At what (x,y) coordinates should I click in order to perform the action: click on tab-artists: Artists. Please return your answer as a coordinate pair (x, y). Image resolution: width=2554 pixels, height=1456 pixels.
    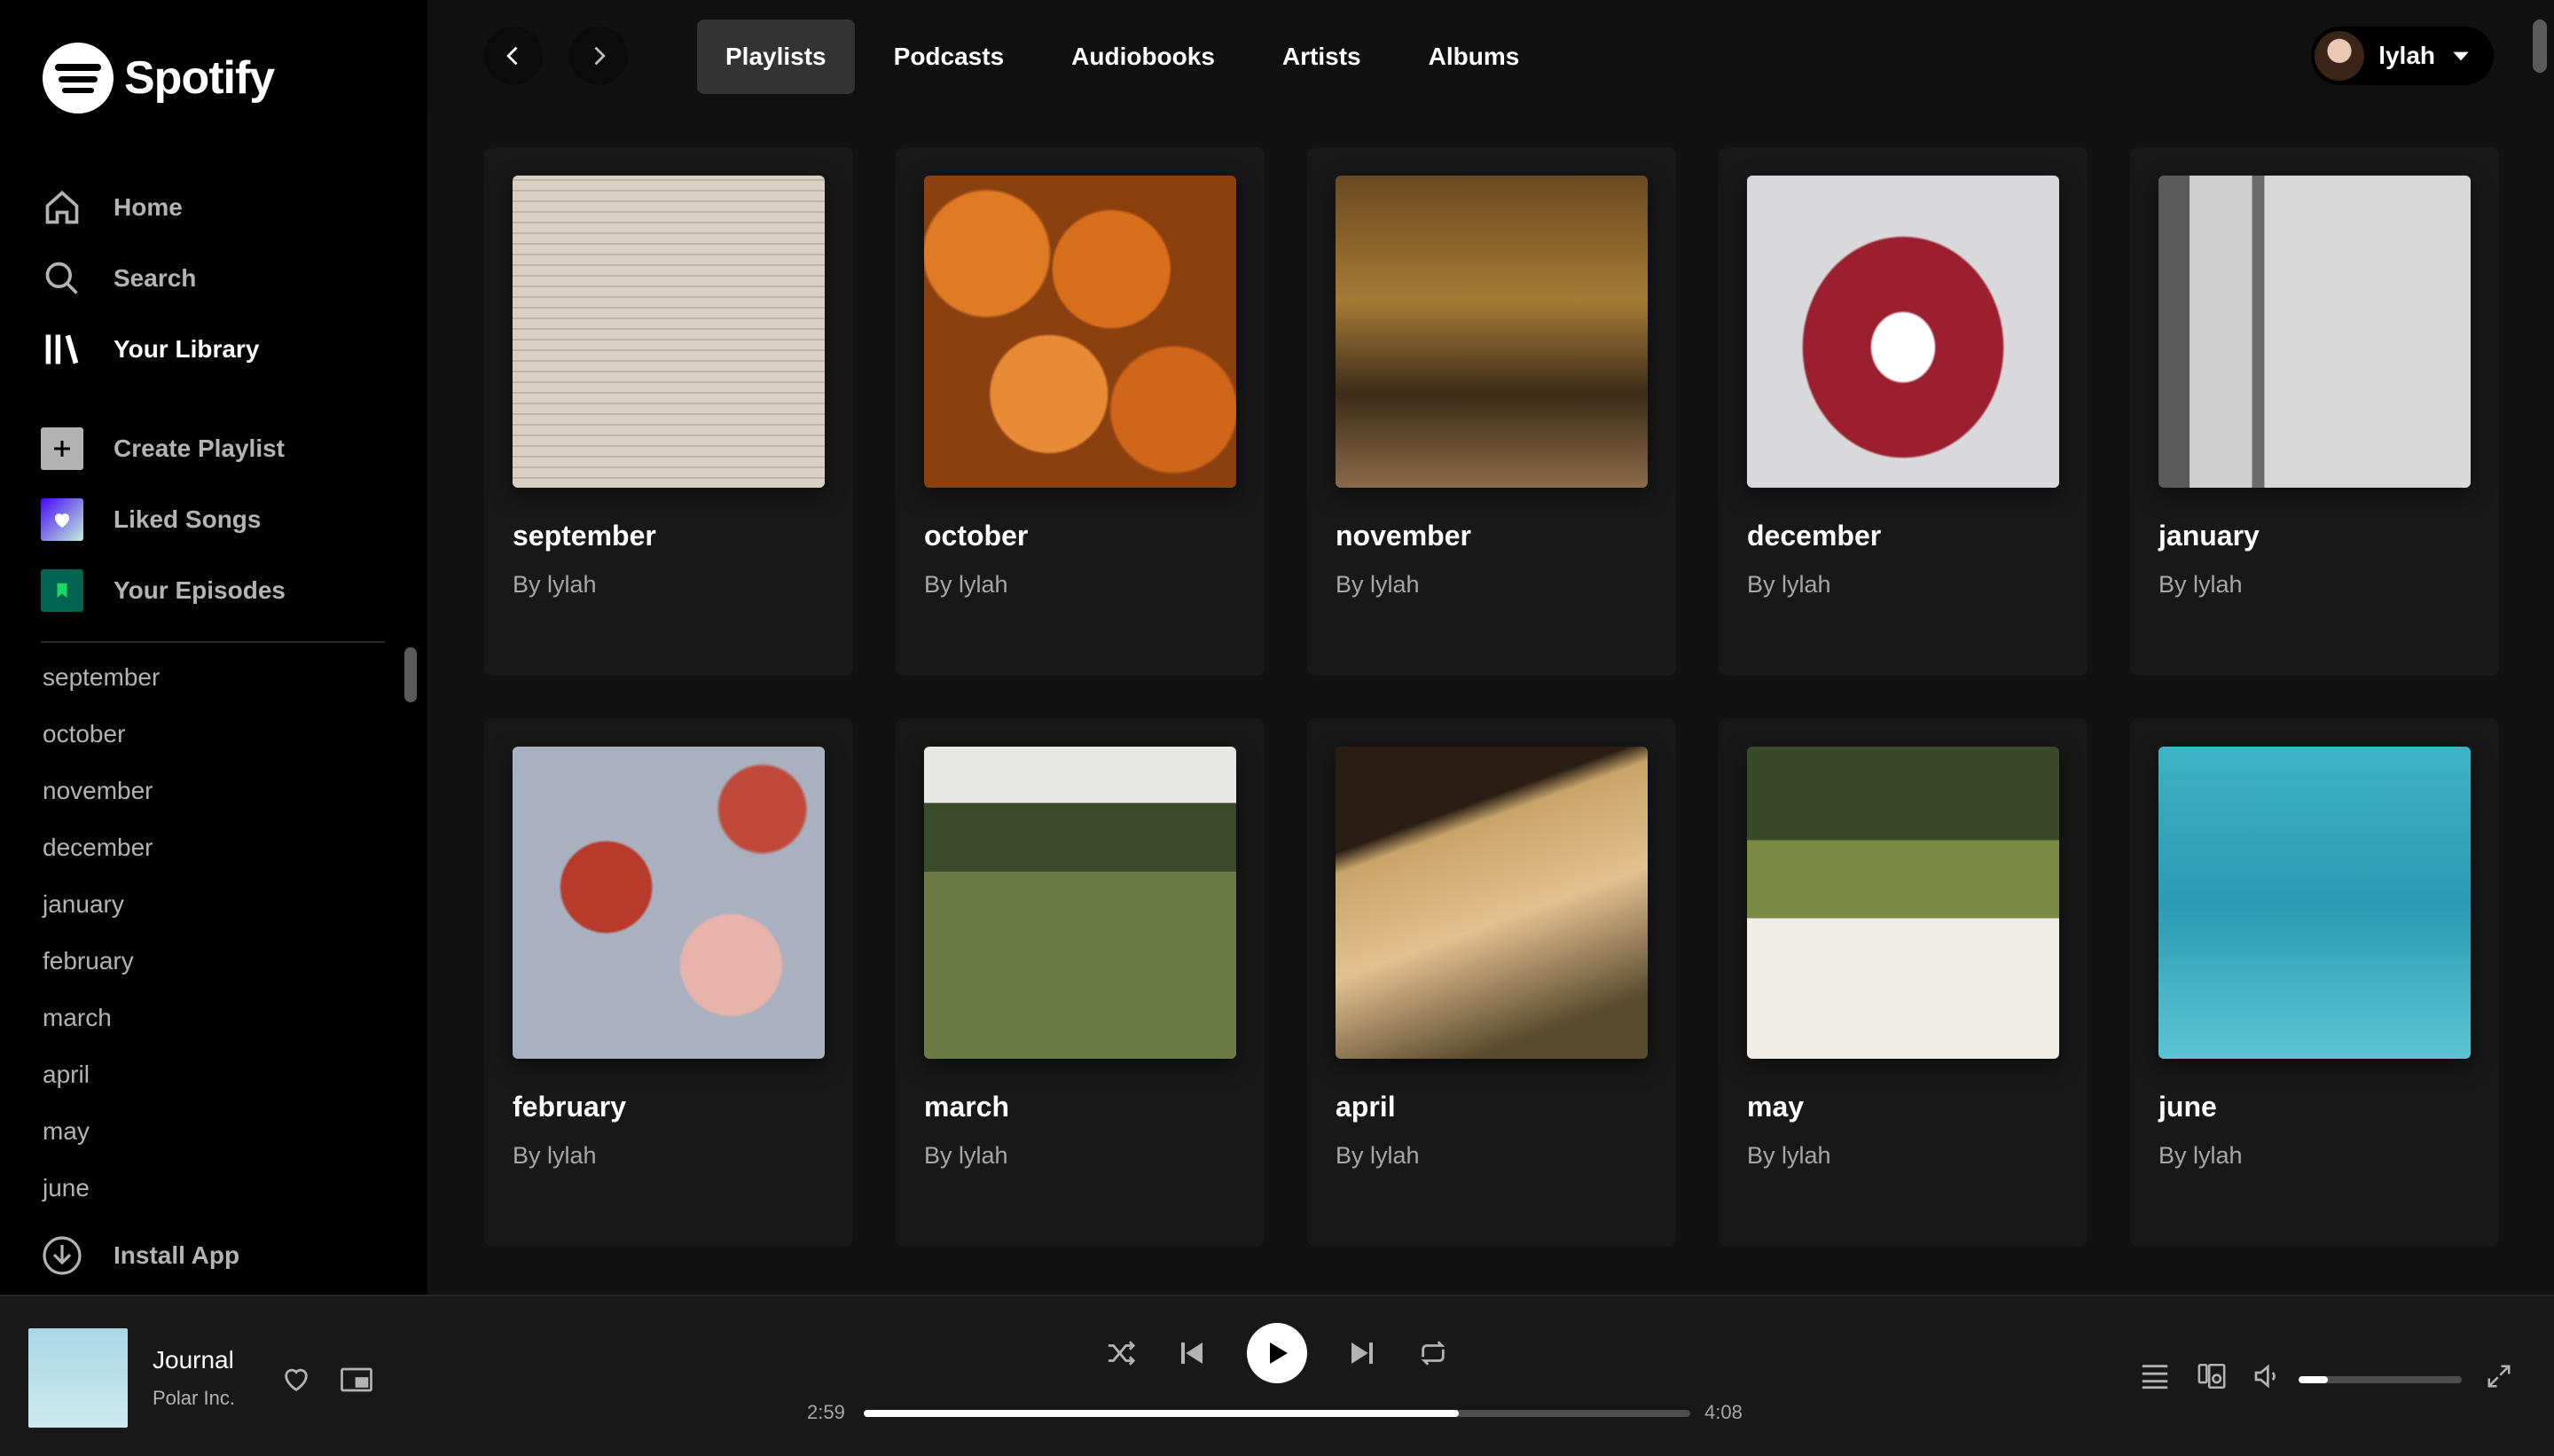
    Looking at the image, I should click on (1322, 57).